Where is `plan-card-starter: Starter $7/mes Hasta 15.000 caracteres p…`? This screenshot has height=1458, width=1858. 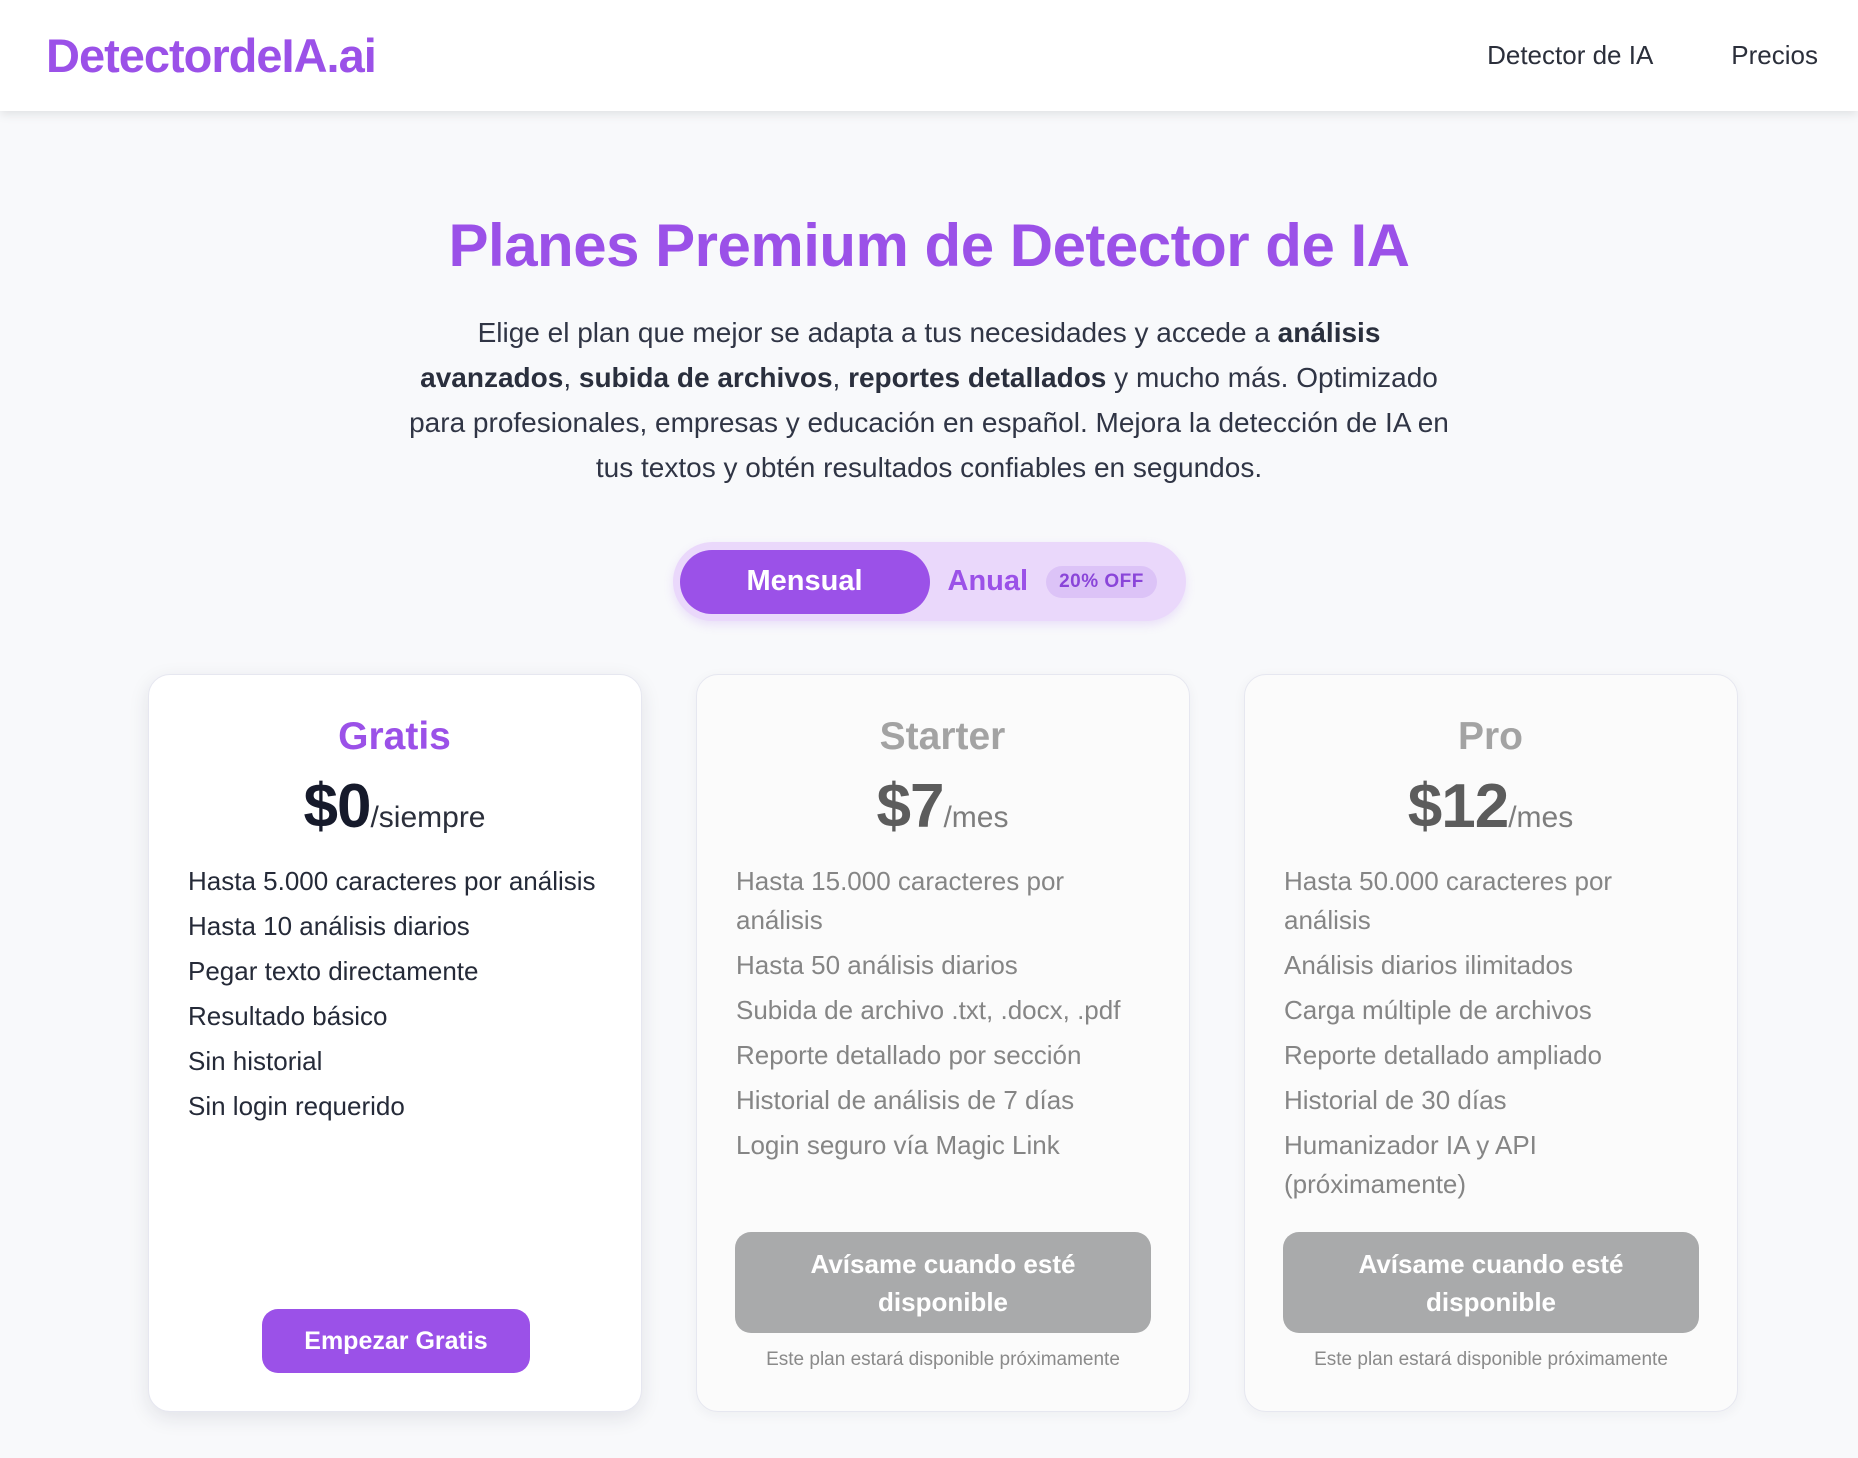 plan-card-starter: Starter $7/mes Hasta 15.000 caracteres p… is located at coordinates (943, 1043).